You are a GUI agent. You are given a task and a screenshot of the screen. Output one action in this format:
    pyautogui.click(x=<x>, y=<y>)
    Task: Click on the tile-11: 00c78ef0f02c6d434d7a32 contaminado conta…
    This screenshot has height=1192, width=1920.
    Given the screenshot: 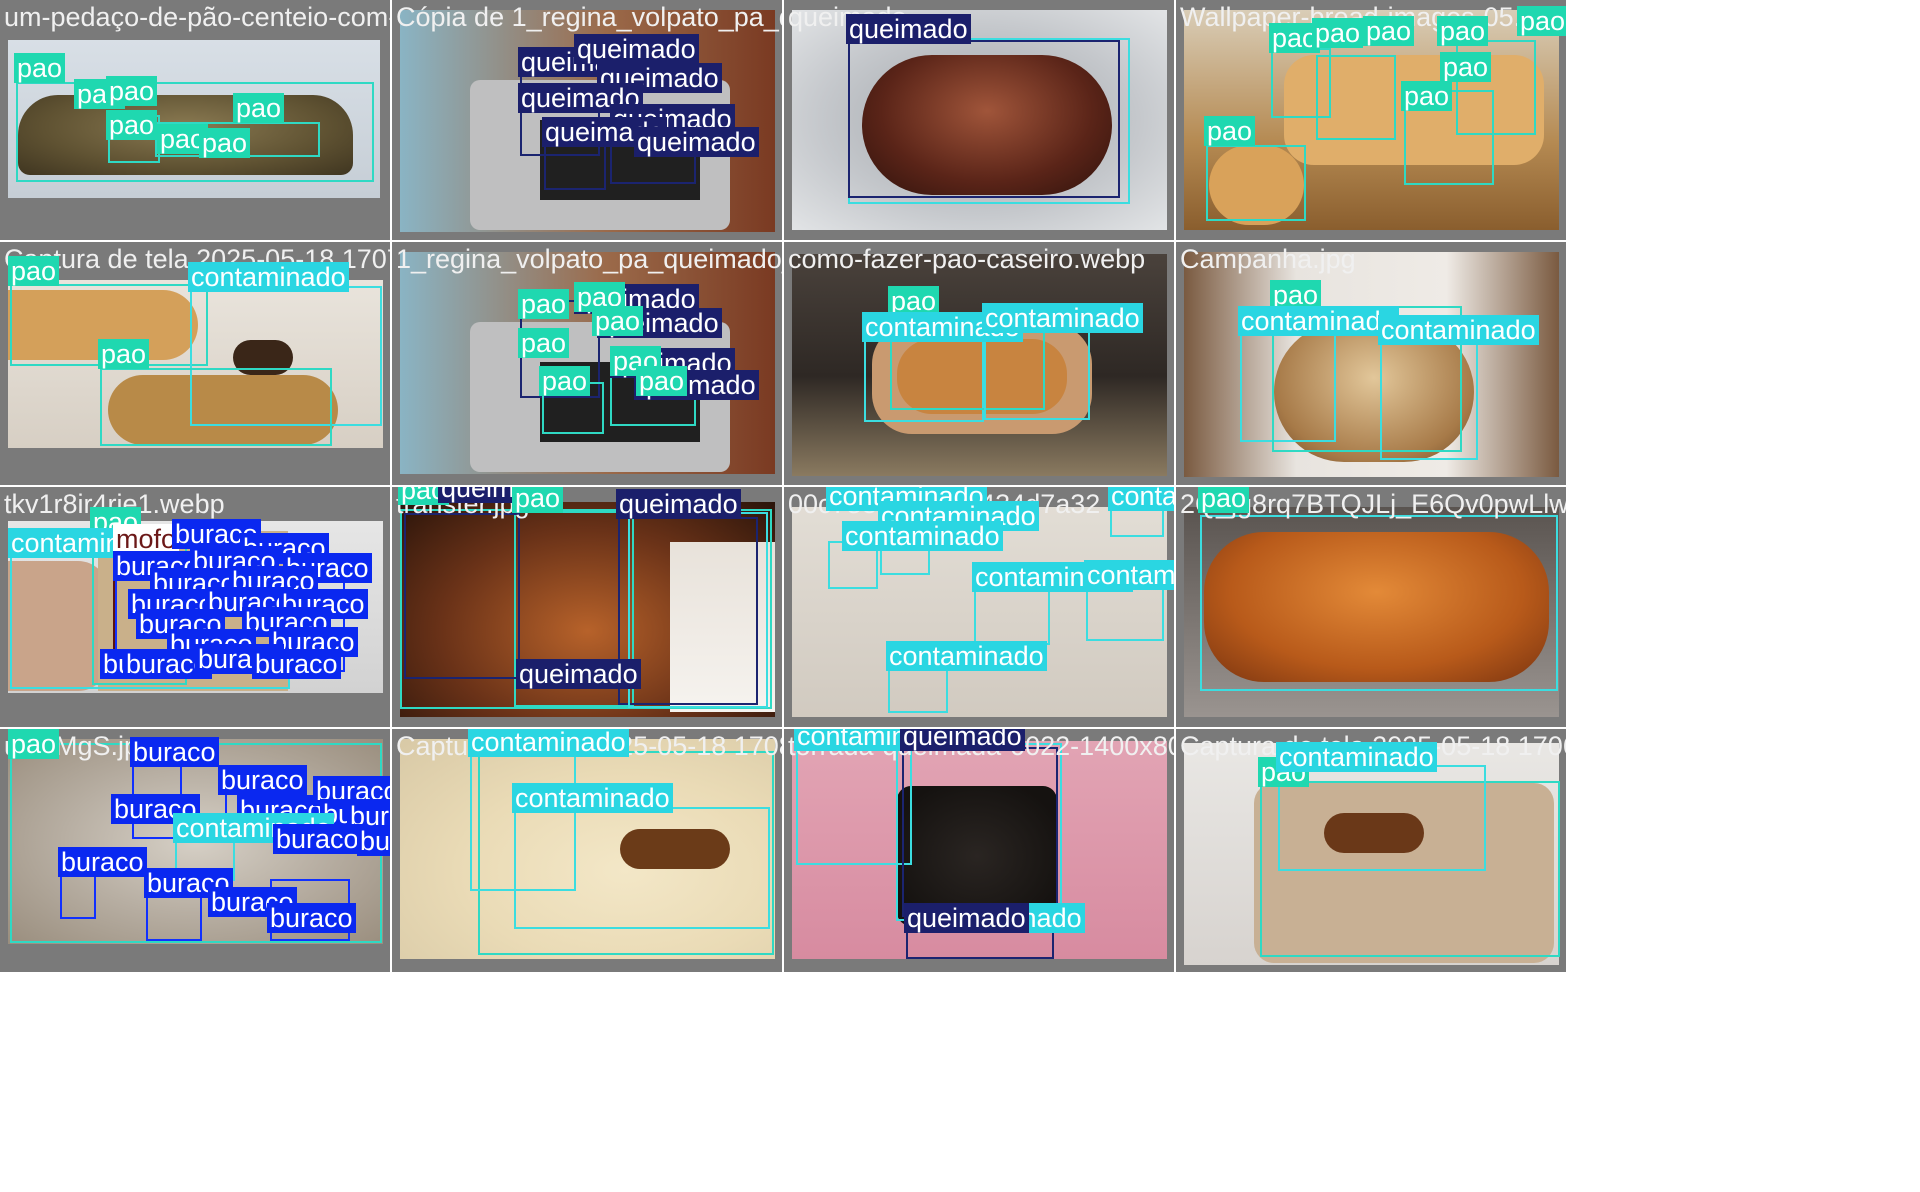 What is the action you would take?
    pyautogui.click(x=979, y=607)
    